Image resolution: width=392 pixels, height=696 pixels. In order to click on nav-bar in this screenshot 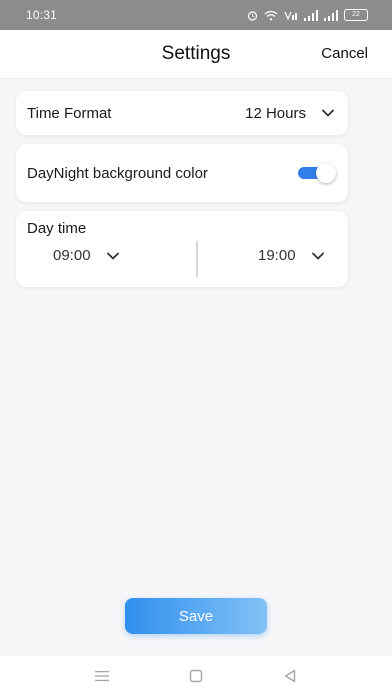, I will do `click(196, 676)`.